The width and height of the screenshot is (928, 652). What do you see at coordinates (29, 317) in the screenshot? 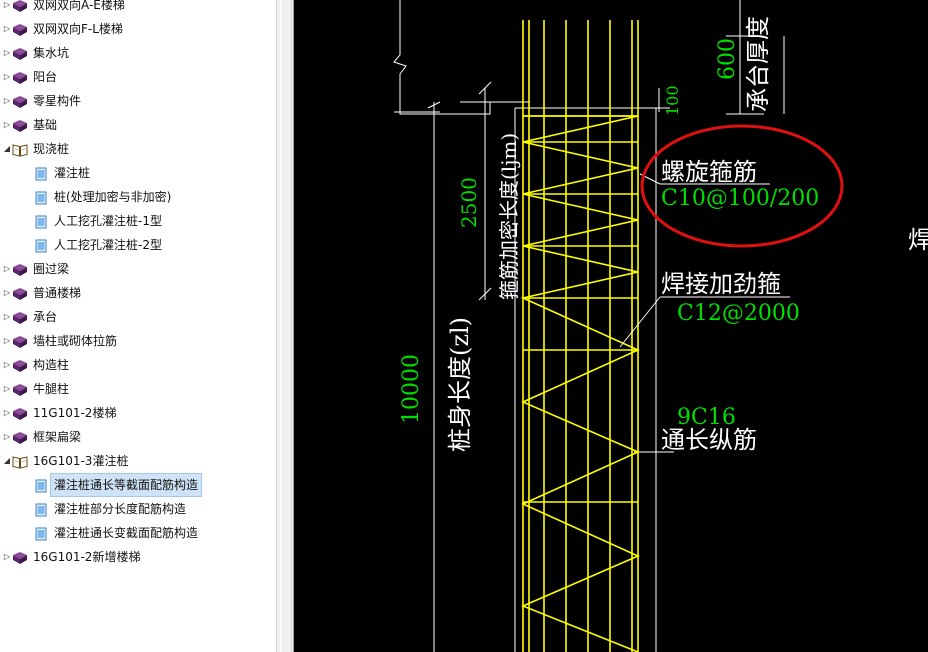
I see `tree-item: ▷ 承台` at bounding box center [29, 317].